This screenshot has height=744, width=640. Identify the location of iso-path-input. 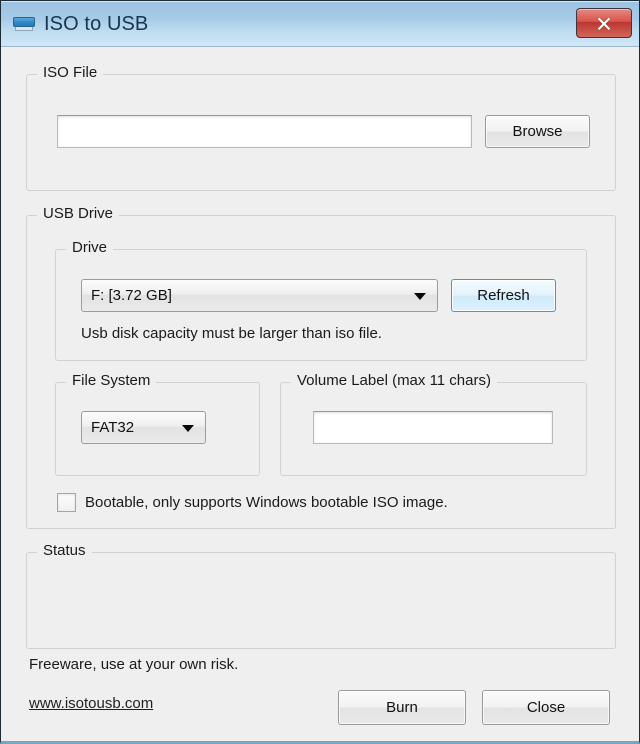
(264, 131).